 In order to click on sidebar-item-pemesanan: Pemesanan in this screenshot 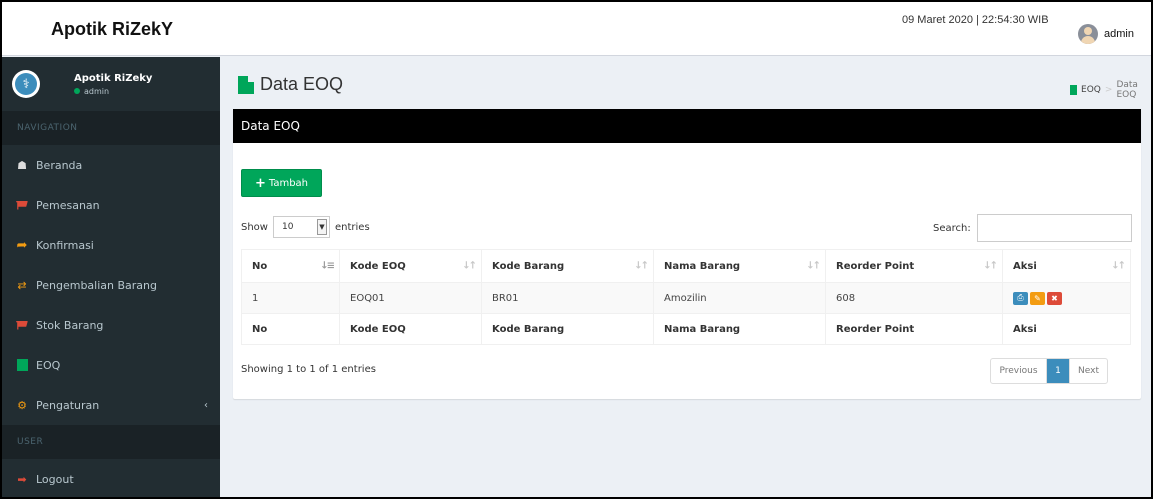, I will do `click(111, 205)`.